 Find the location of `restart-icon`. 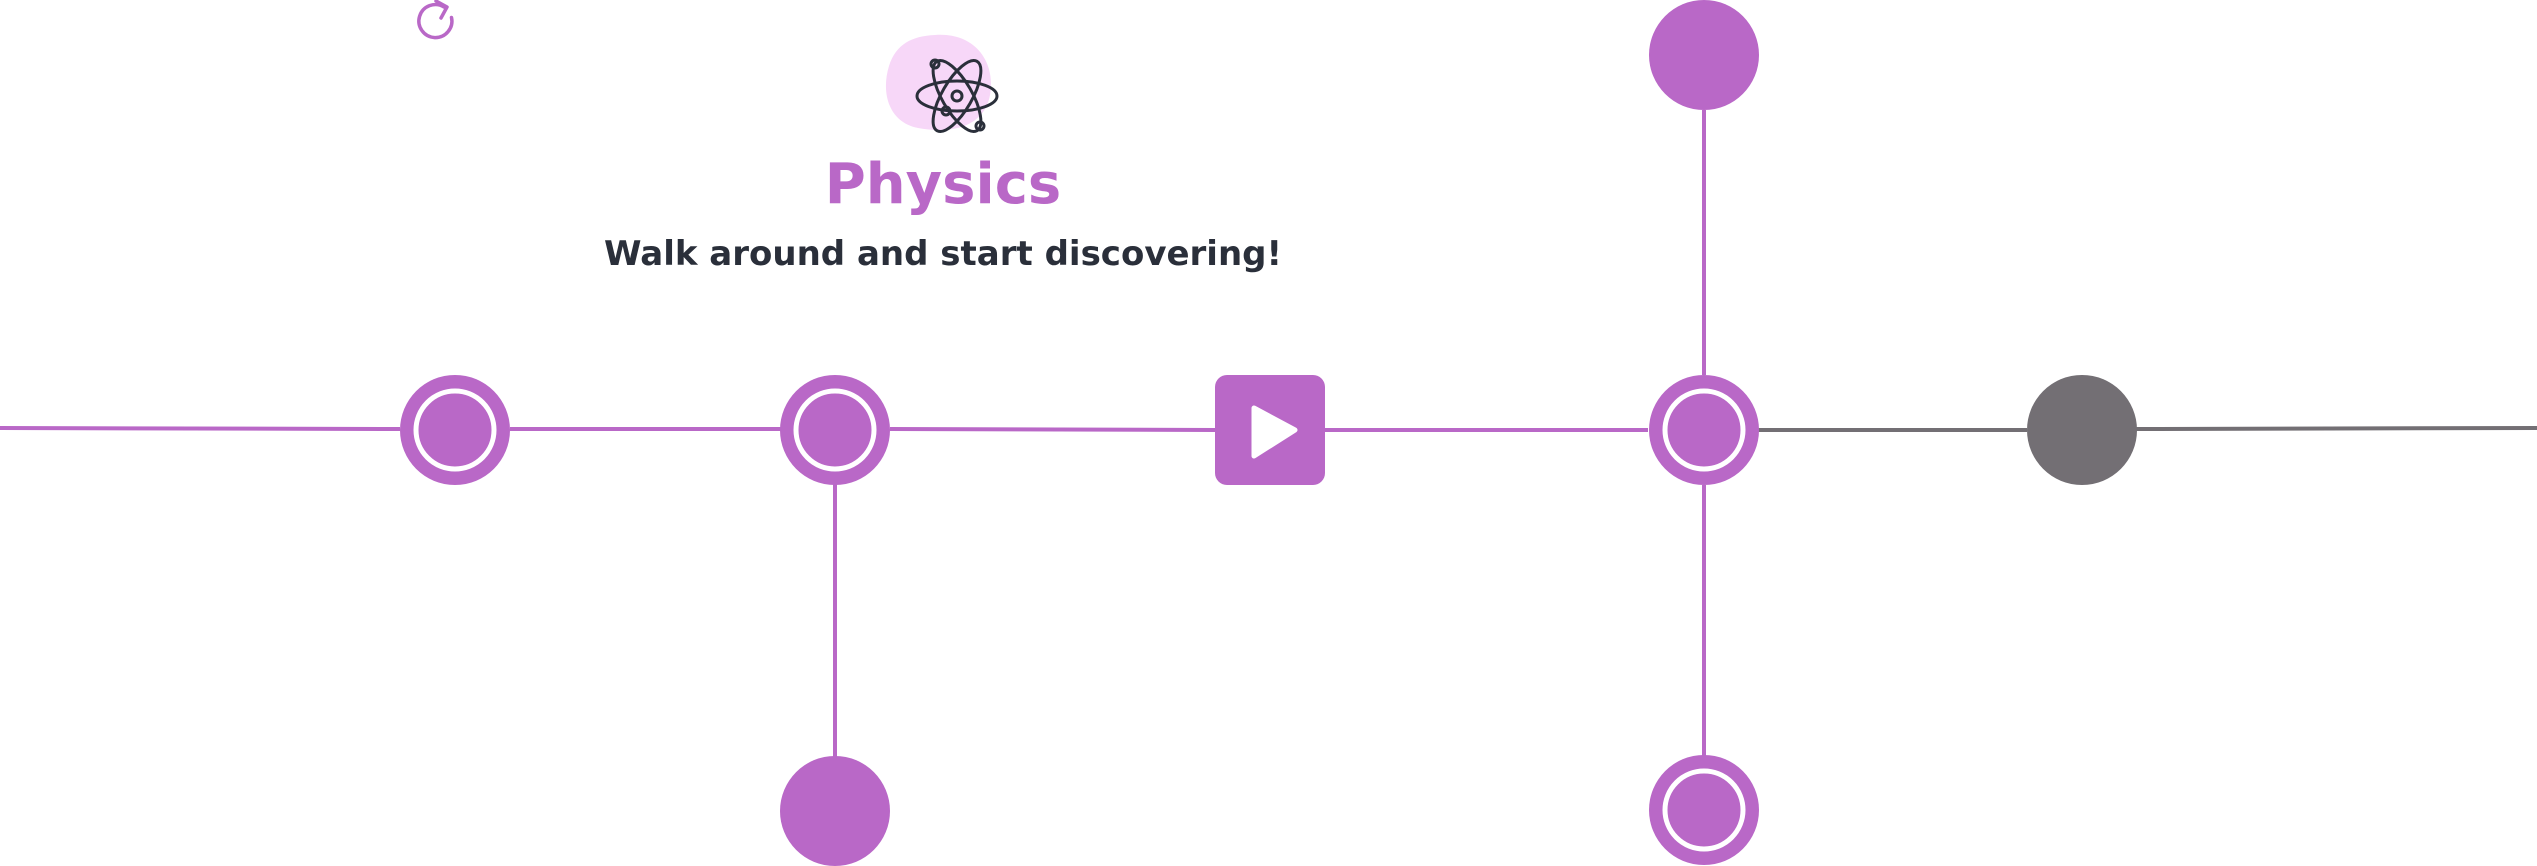

restart-icon is located at coordinates (437, 24).